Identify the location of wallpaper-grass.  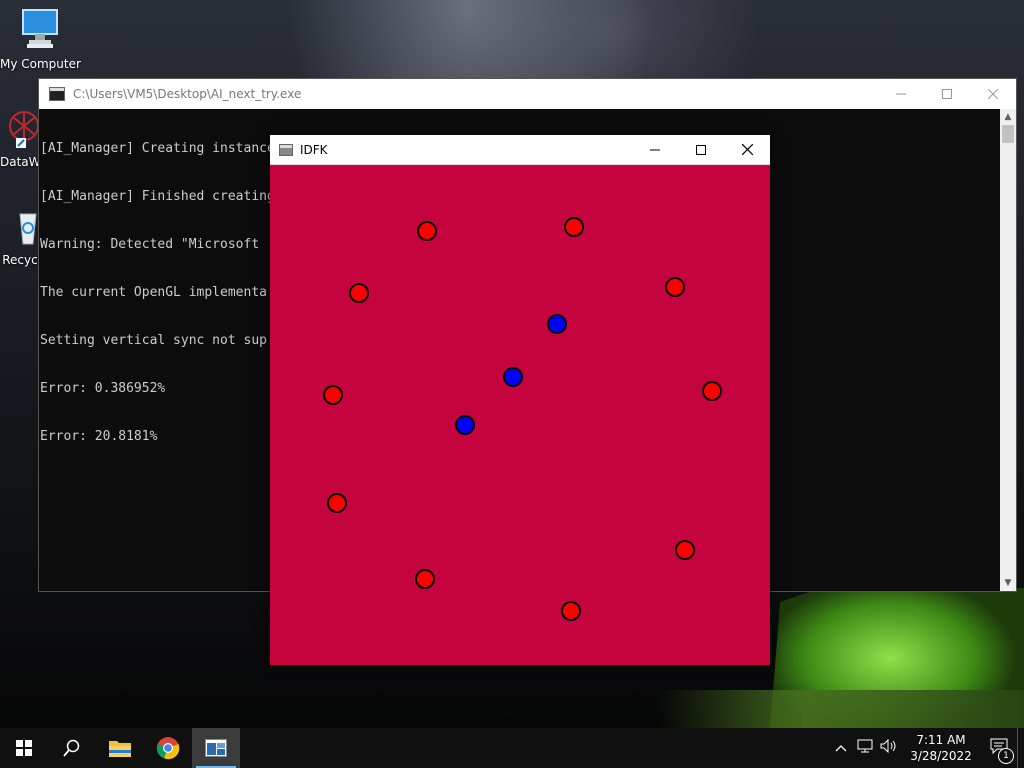
(842, 709).